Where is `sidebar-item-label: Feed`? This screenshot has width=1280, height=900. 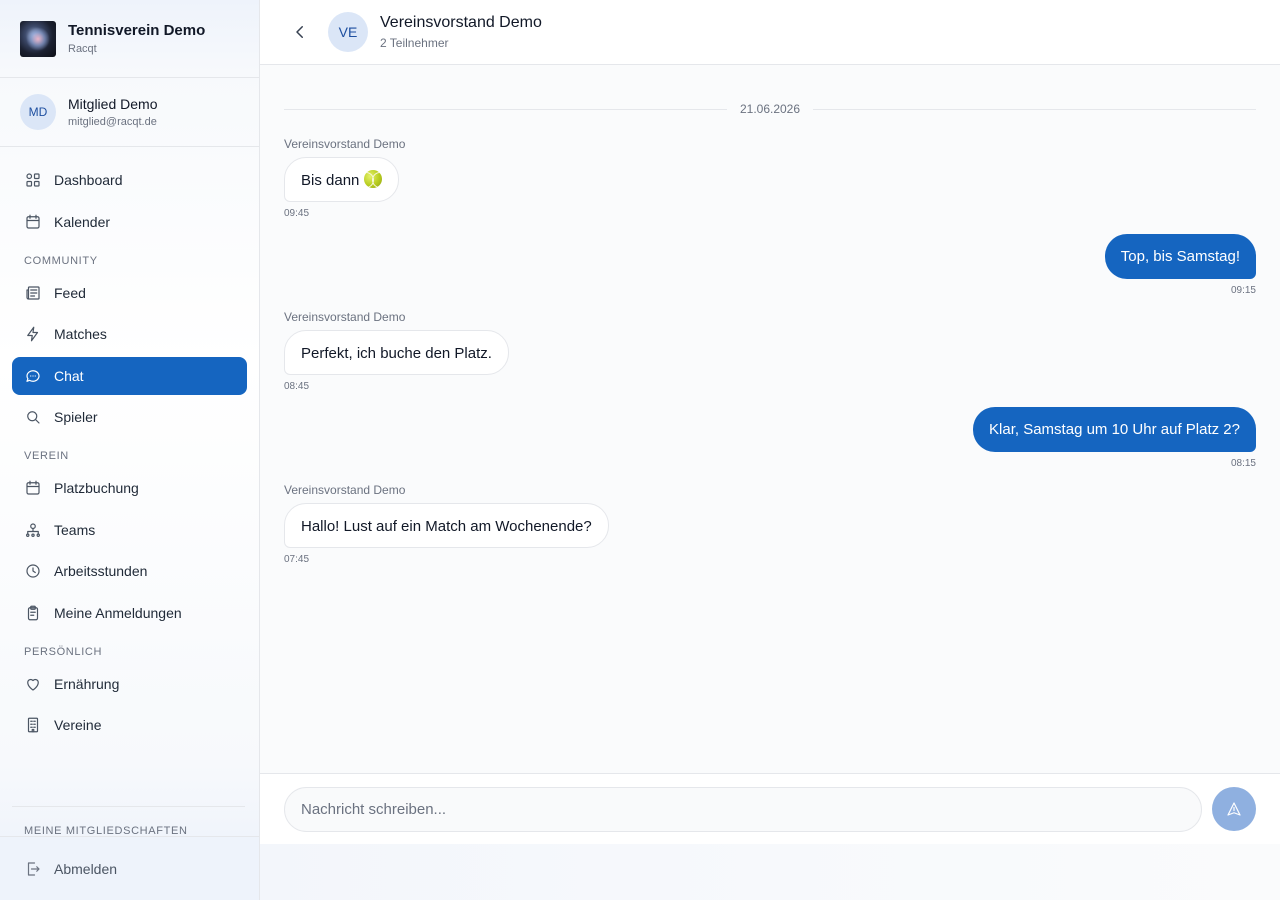
sidebar-item-label: Feed is located at coordinates (70, 292).